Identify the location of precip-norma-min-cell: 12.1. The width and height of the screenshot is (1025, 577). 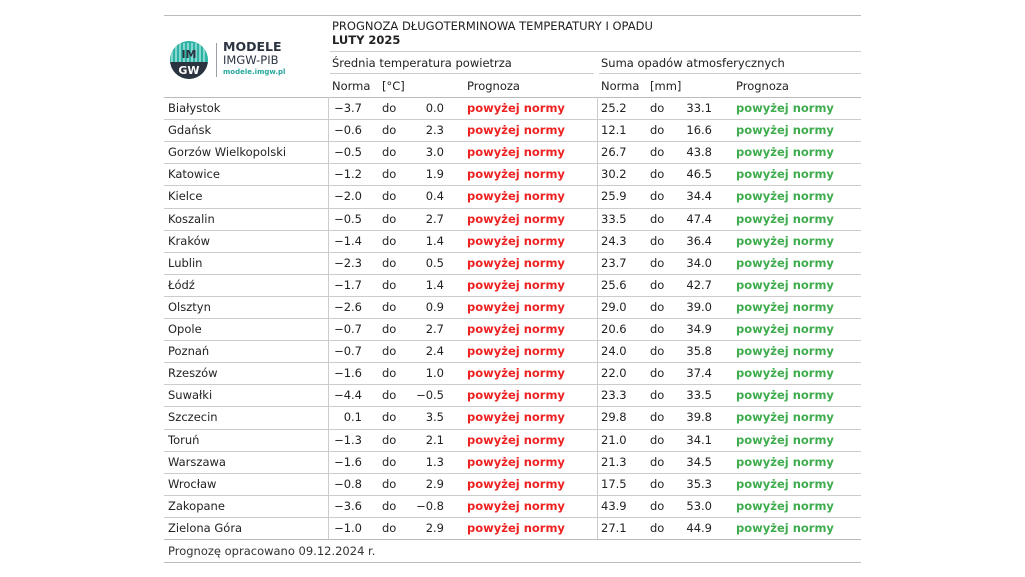
(614, 130).